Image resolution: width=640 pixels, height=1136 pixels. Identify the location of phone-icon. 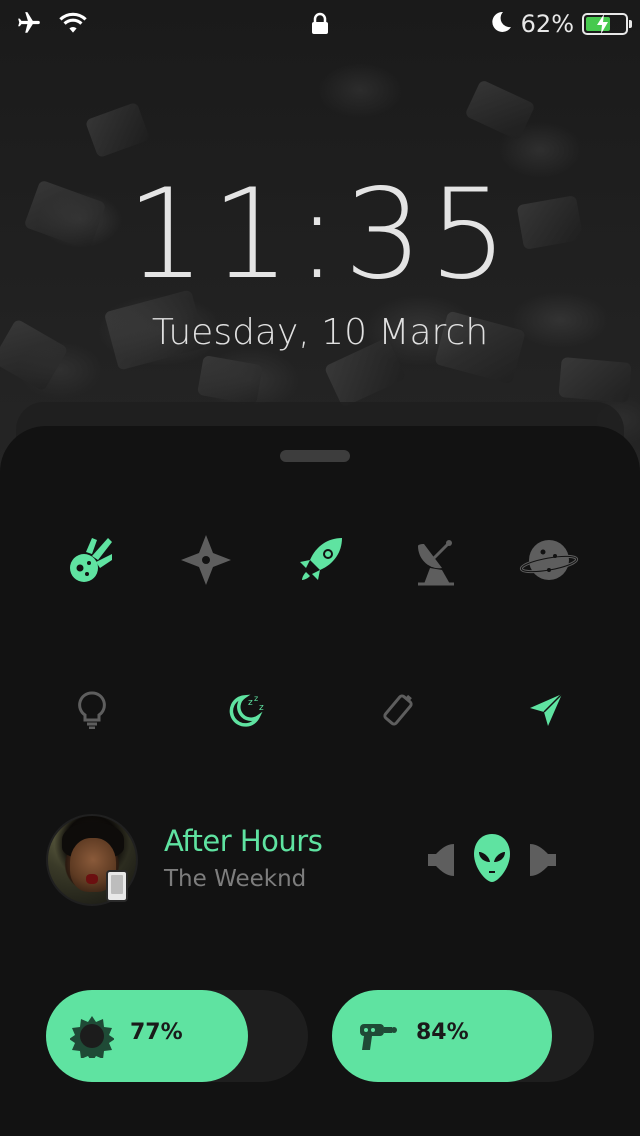
(117, 886).